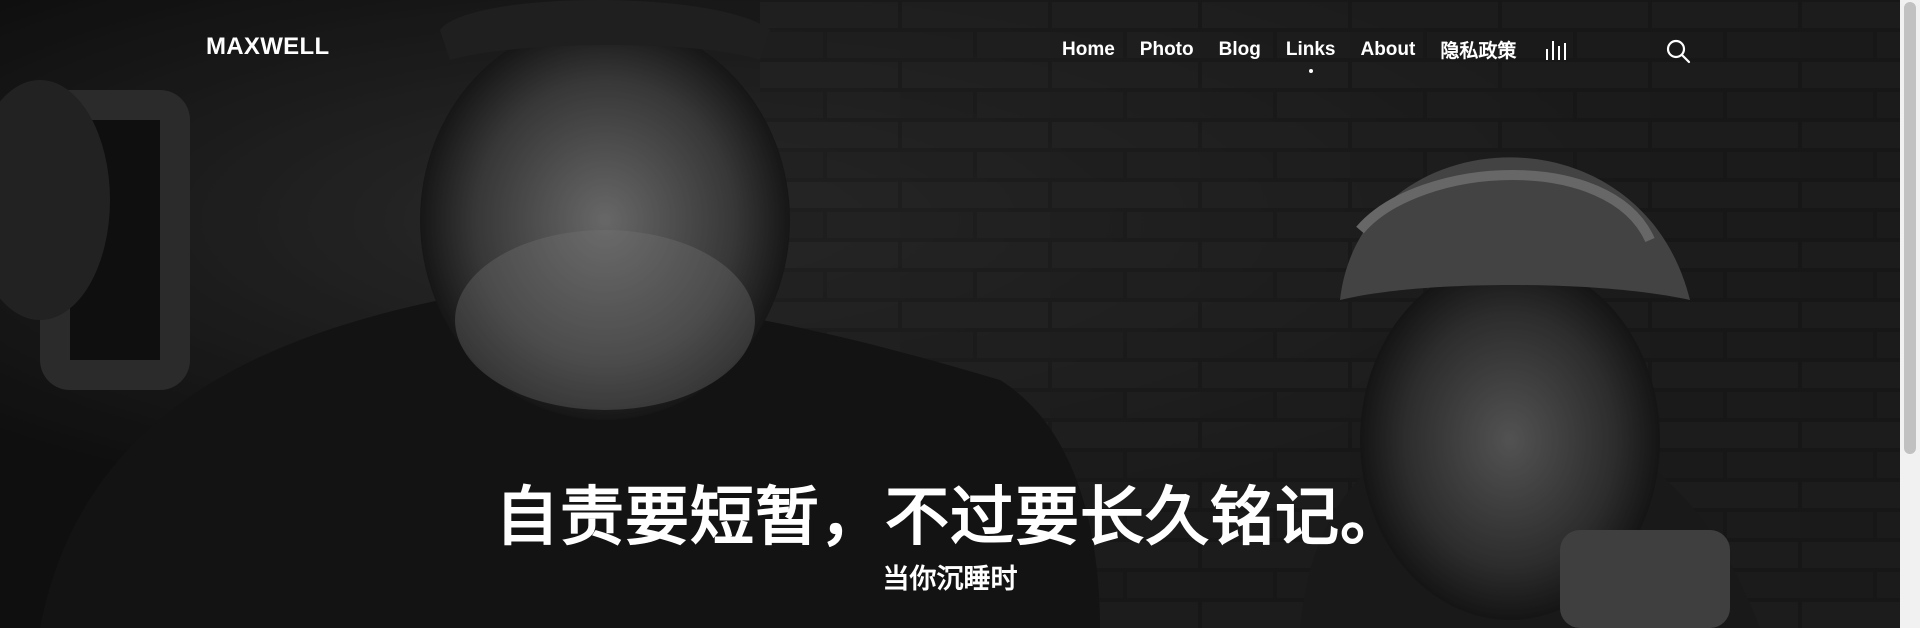 The height and width of the screenshot is (628, 1920). I want to click on active-indicator-dot, so click(1310, 70).